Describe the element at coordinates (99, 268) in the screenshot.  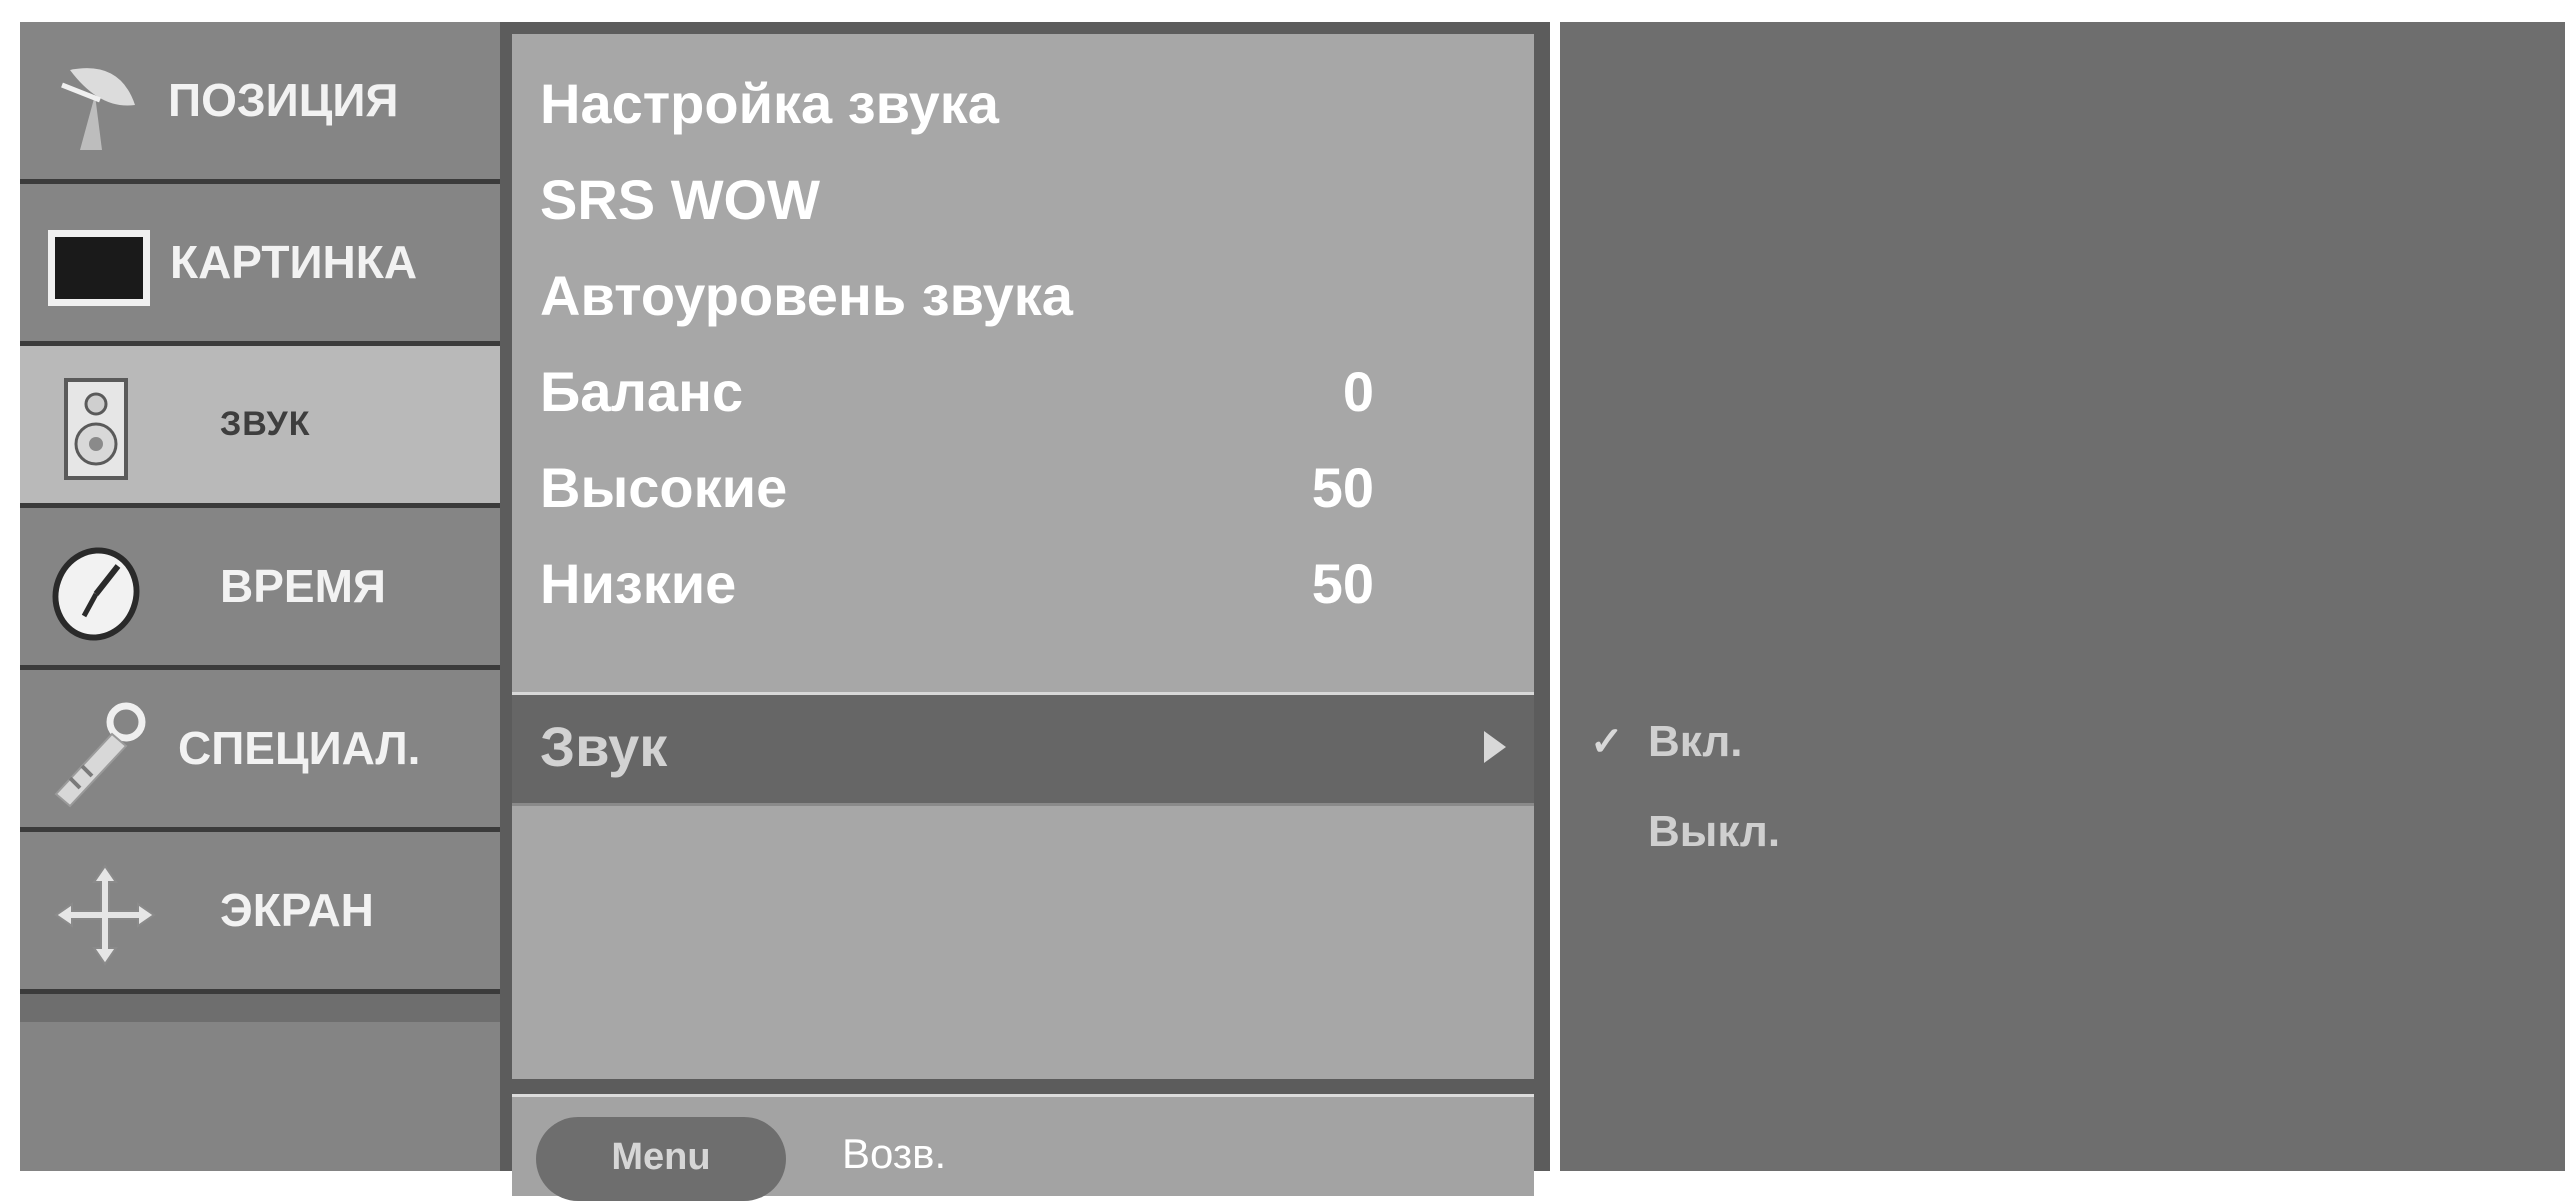
I see `tv-screen-icon` at that location.